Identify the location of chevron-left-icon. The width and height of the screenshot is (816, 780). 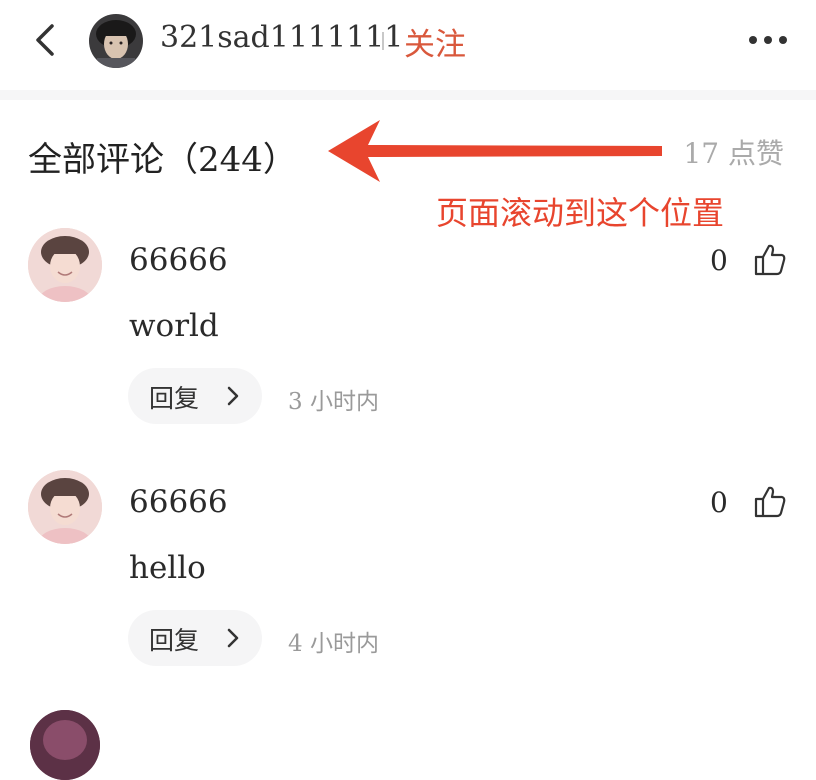
(45, 40).